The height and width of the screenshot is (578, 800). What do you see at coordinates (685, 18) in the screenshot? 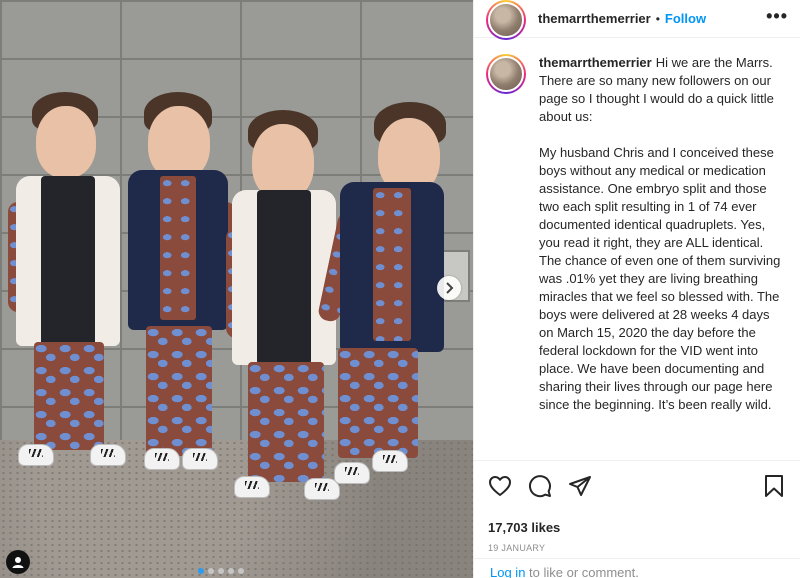
I see `follow-button: Follow` at bounding box center [685, 18].